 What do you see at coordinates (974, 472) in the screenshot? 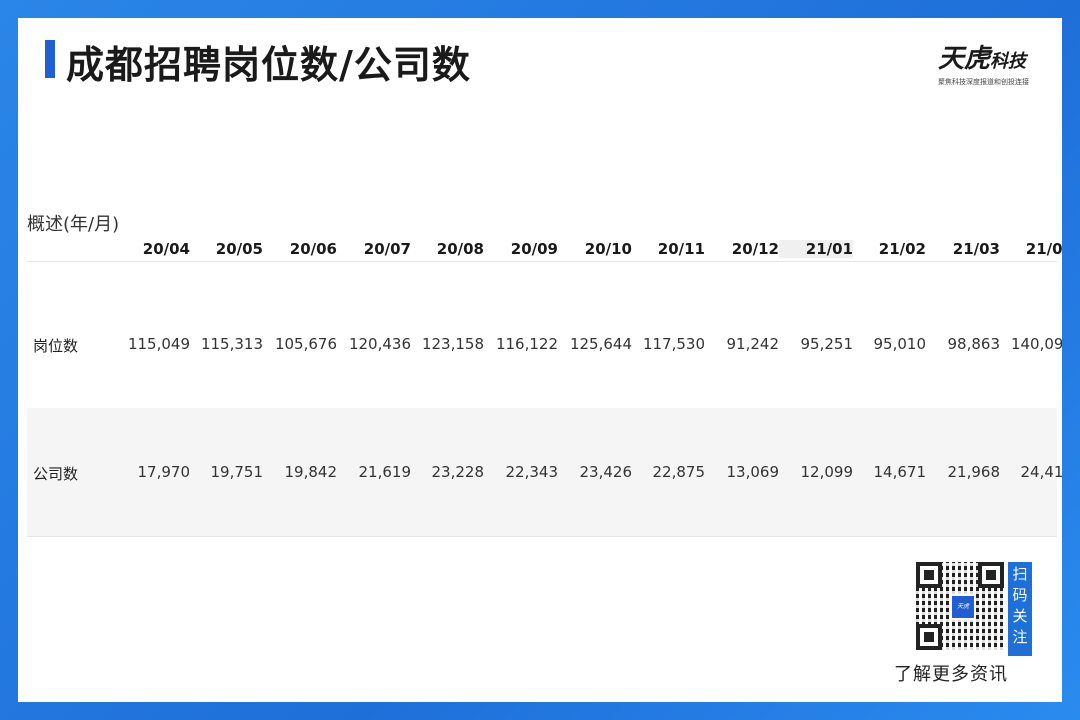
I see `table-cell: 21,968` at bounding box center [974, 472].